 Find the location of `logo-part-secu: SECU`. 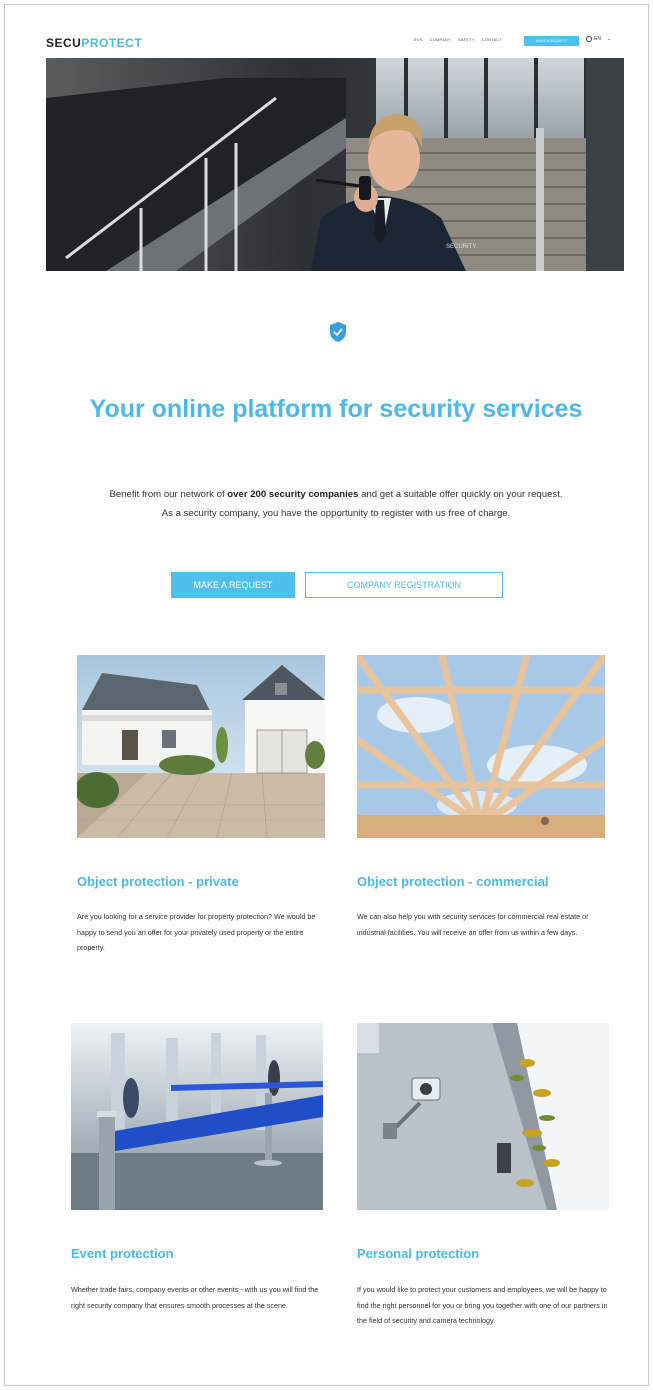

logo-part-secu: SECU is located at coordinates (64, 43).